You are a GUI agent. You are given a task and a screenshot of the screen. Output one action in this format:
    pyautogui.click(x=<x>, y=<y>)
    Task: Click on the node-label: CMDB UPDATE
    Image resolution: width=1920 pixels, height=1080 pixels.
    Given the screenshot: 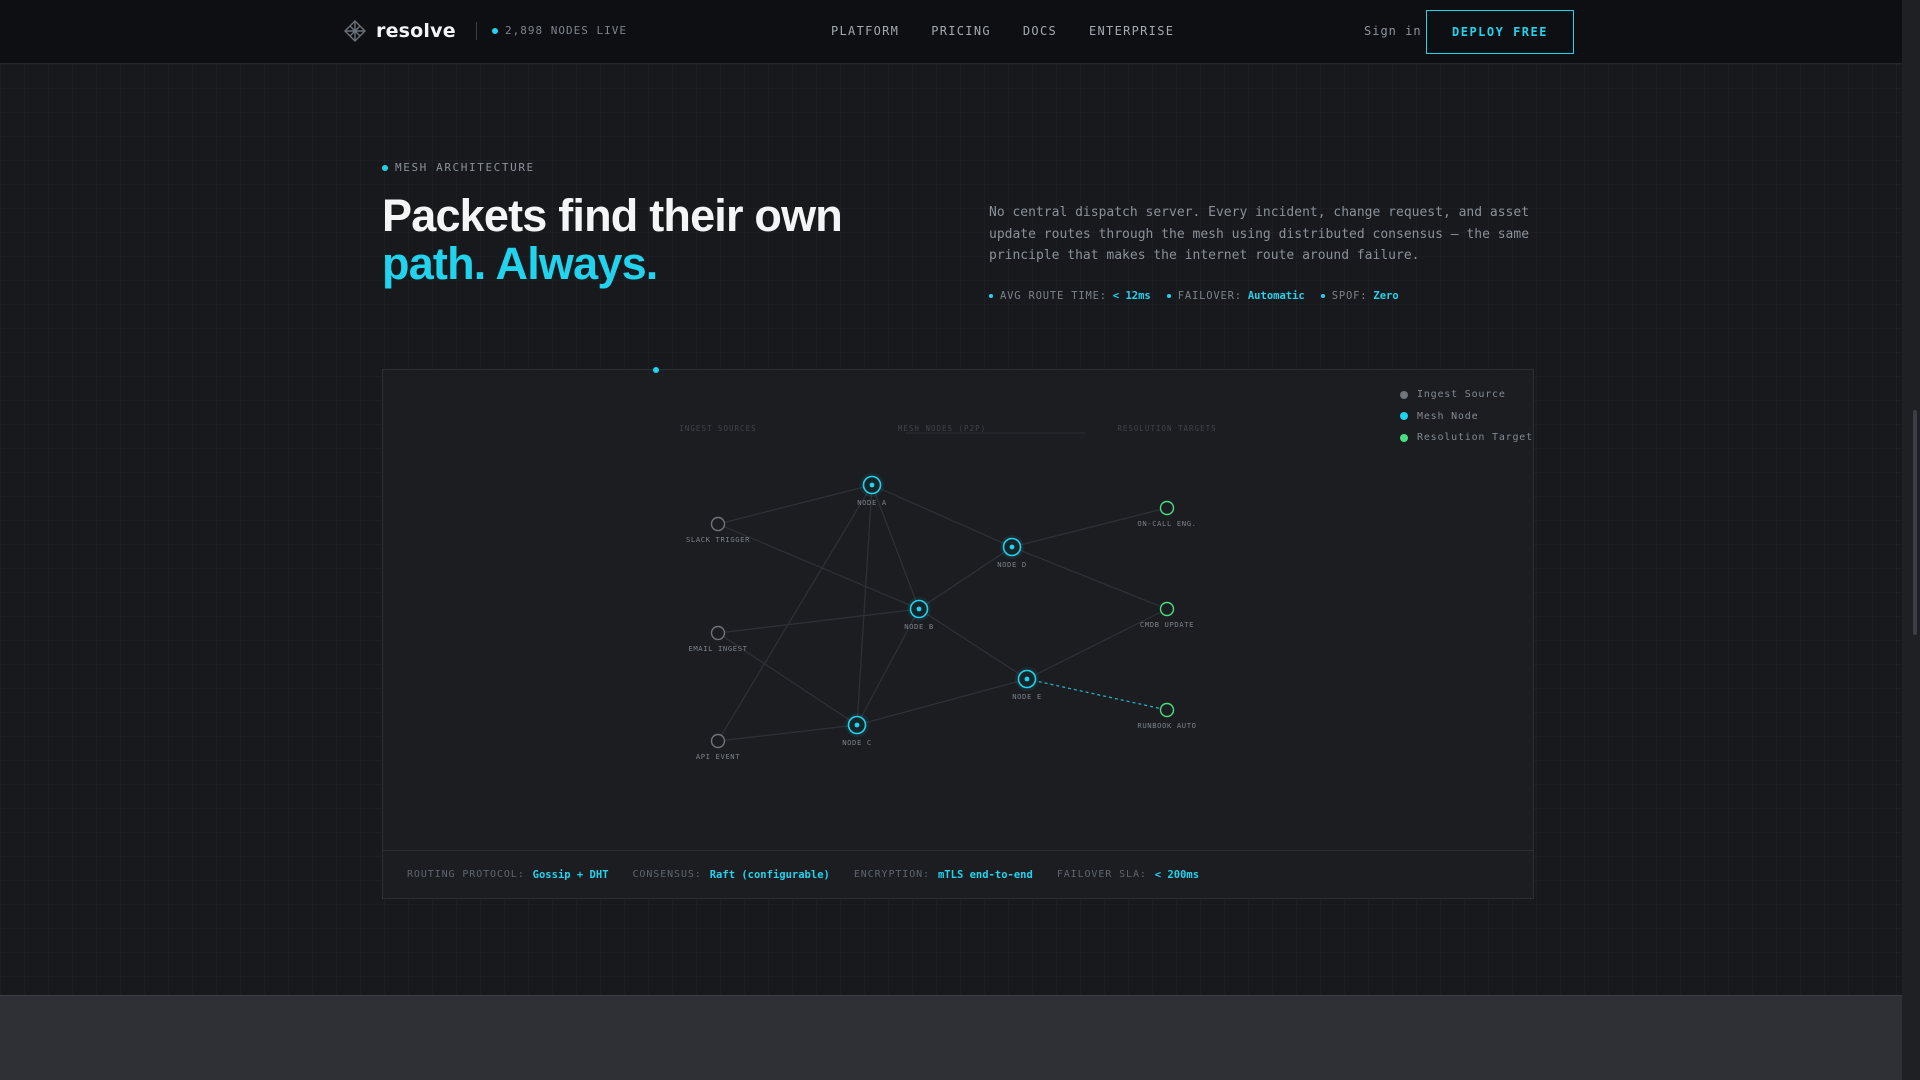 What is the action you would take?
    pyautogui.click(x=1167, y=624)
    